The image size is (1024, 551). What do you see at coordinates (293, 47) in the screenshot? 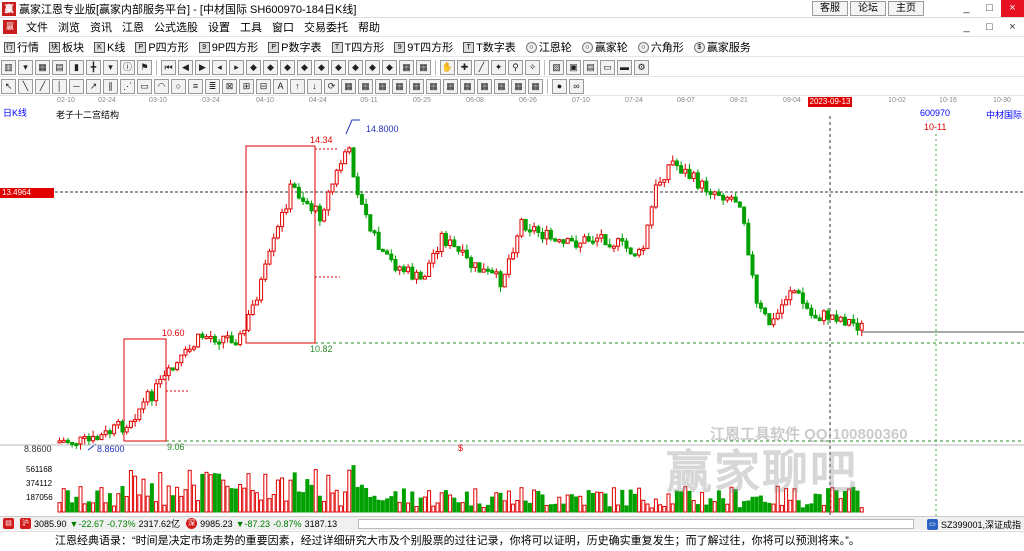
I see `toolbar-p-table-button: P P数字表` at bounding box center [293, 47].